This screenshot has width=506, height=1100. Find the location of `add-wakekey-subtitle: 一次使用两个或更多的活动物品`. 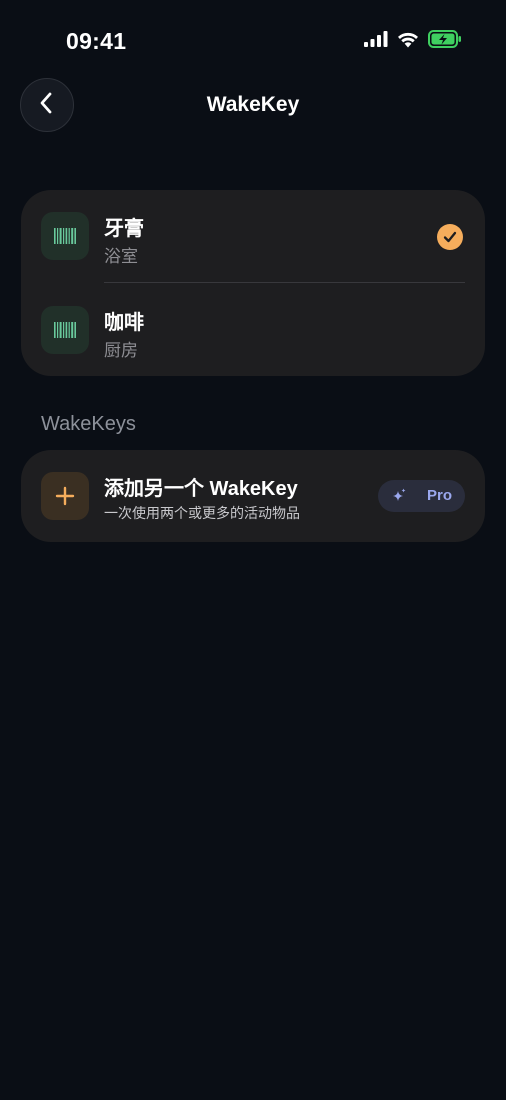

add-wakekey-subtitle: 一次使用两个或更多的活动物品 is located at coordinates (202, 513).